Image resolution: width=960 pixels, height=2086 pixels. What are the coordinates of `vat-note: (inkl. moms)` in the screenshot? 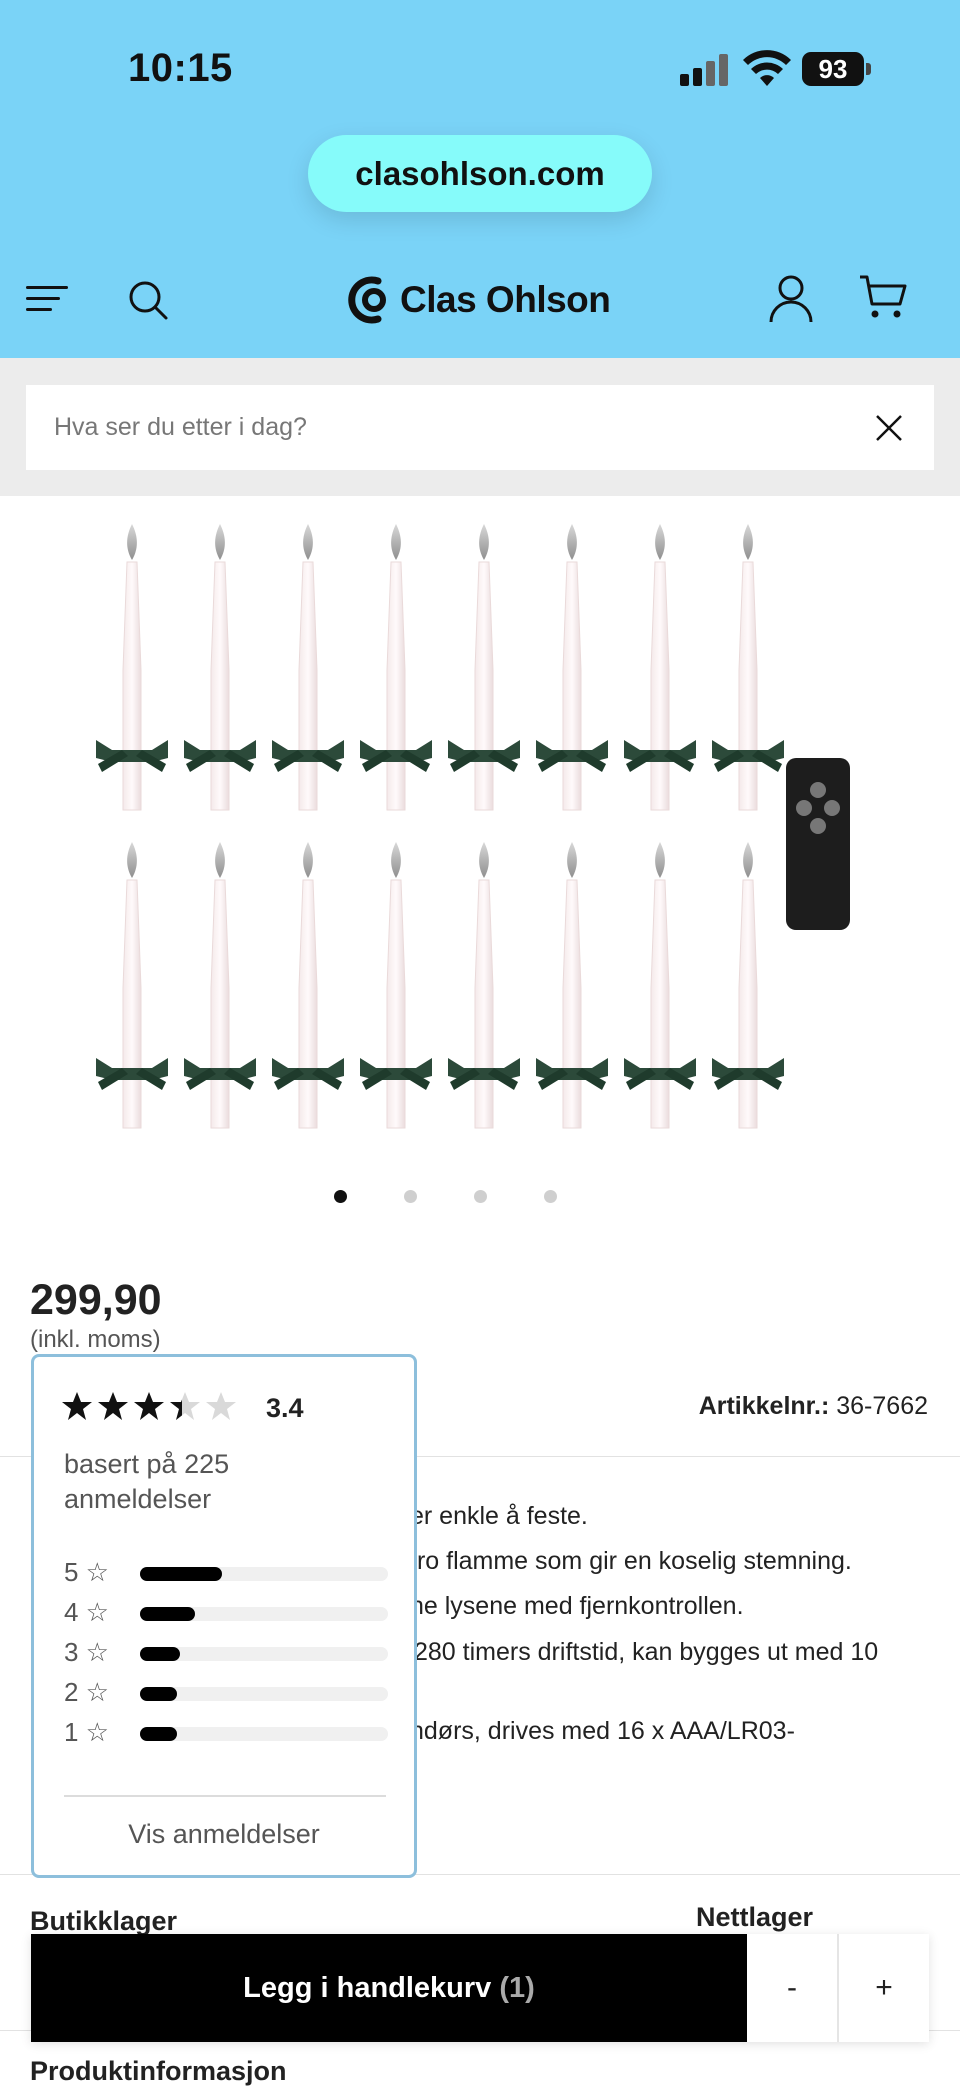 It's located at (95, 1339).